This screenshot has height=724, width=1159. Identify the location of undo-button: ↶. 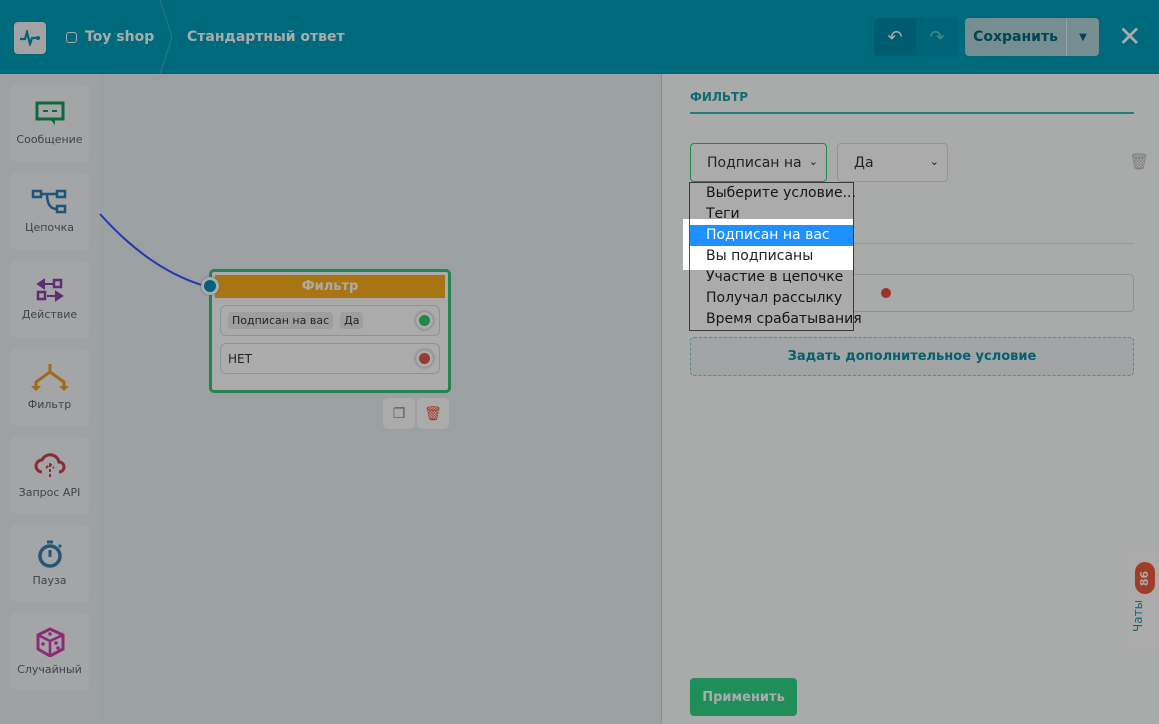
(895, 37).